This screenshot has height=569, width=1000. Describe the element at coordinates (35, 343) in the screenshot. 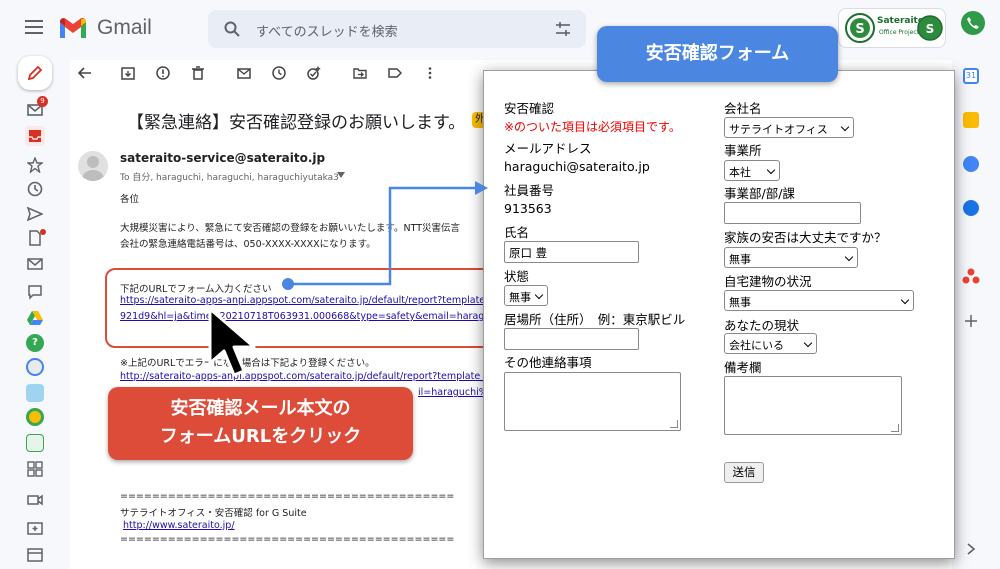

I see `app-help-icon: ?` at that location.